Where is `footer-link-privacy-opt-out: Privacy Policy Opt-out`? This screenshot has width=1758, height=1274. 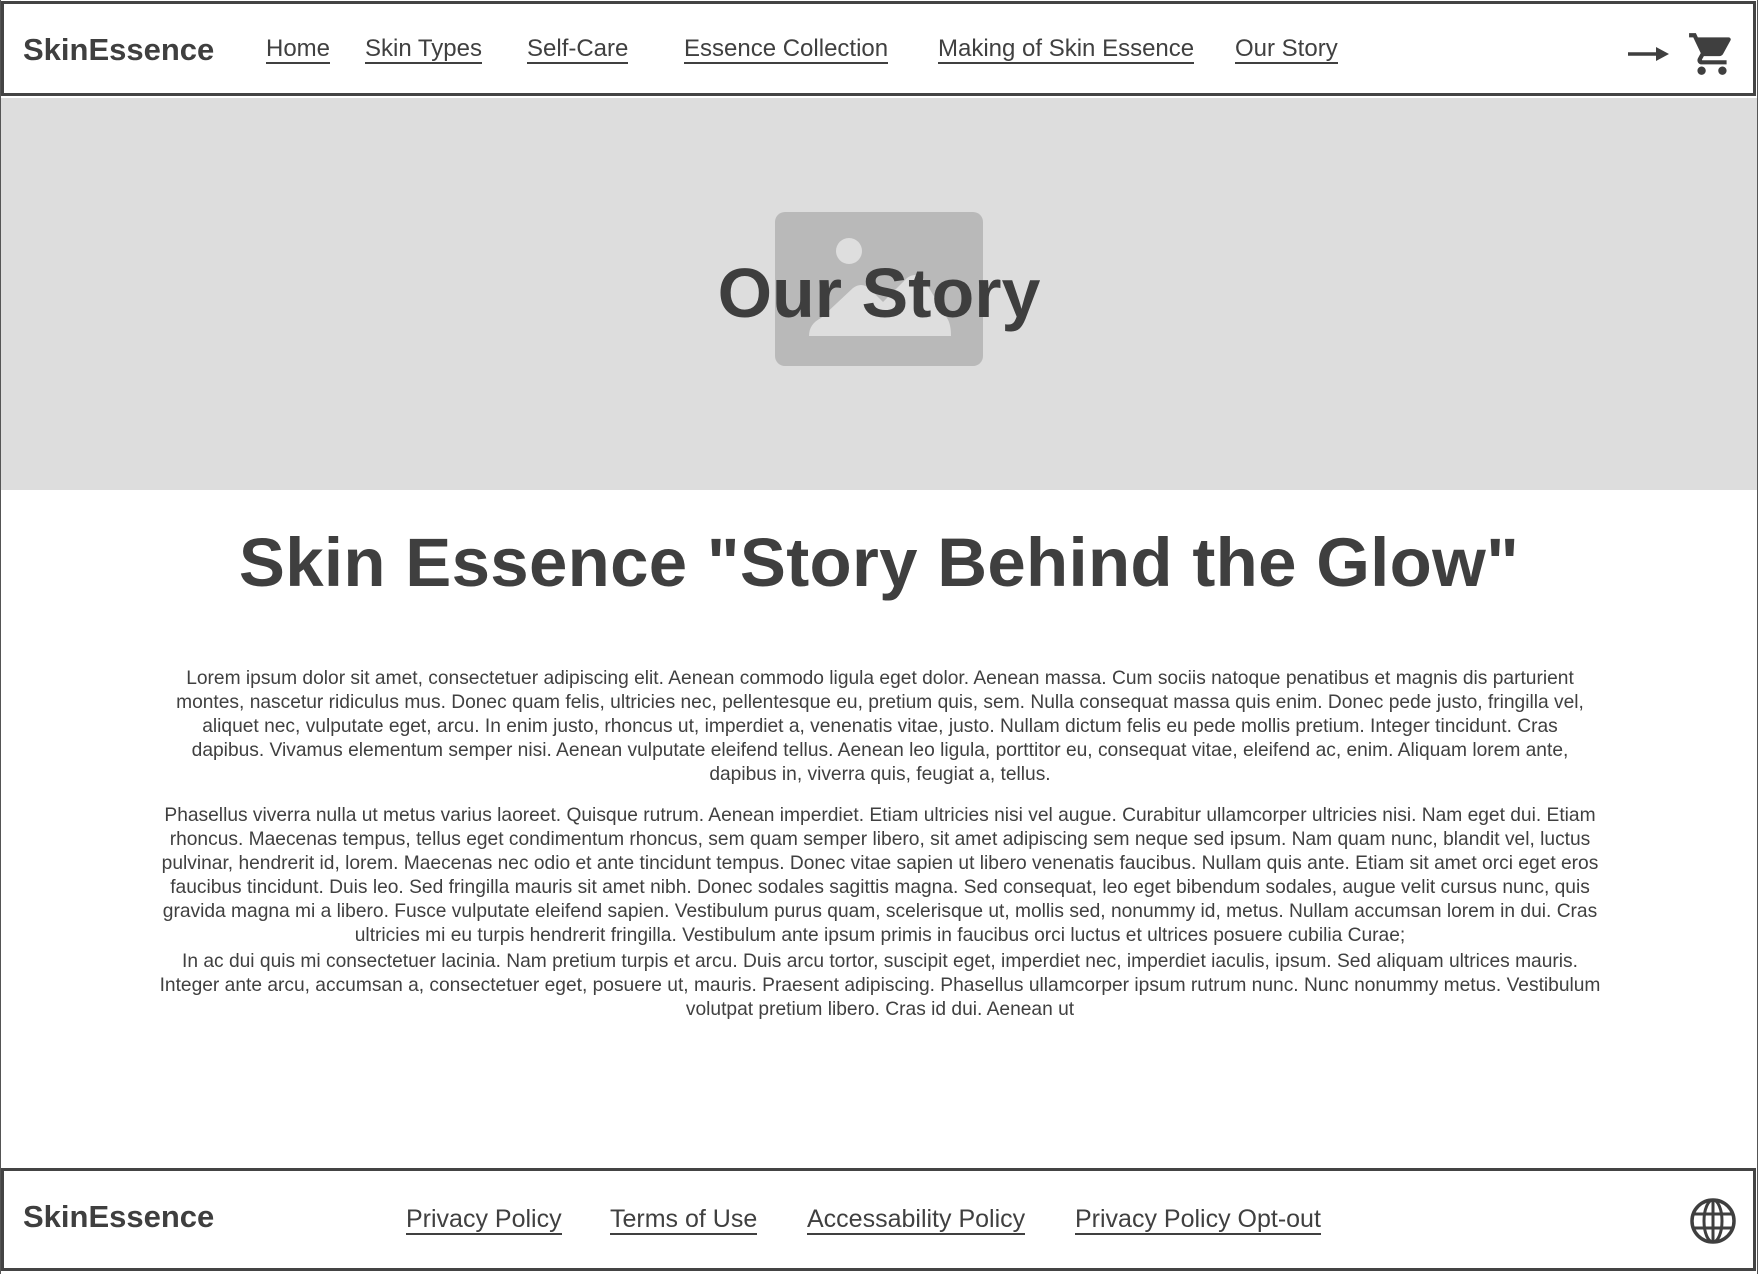 footer-link-privacy-opt-out: Privacy Policy Opt-out is located at coordinates (1198, 1220).